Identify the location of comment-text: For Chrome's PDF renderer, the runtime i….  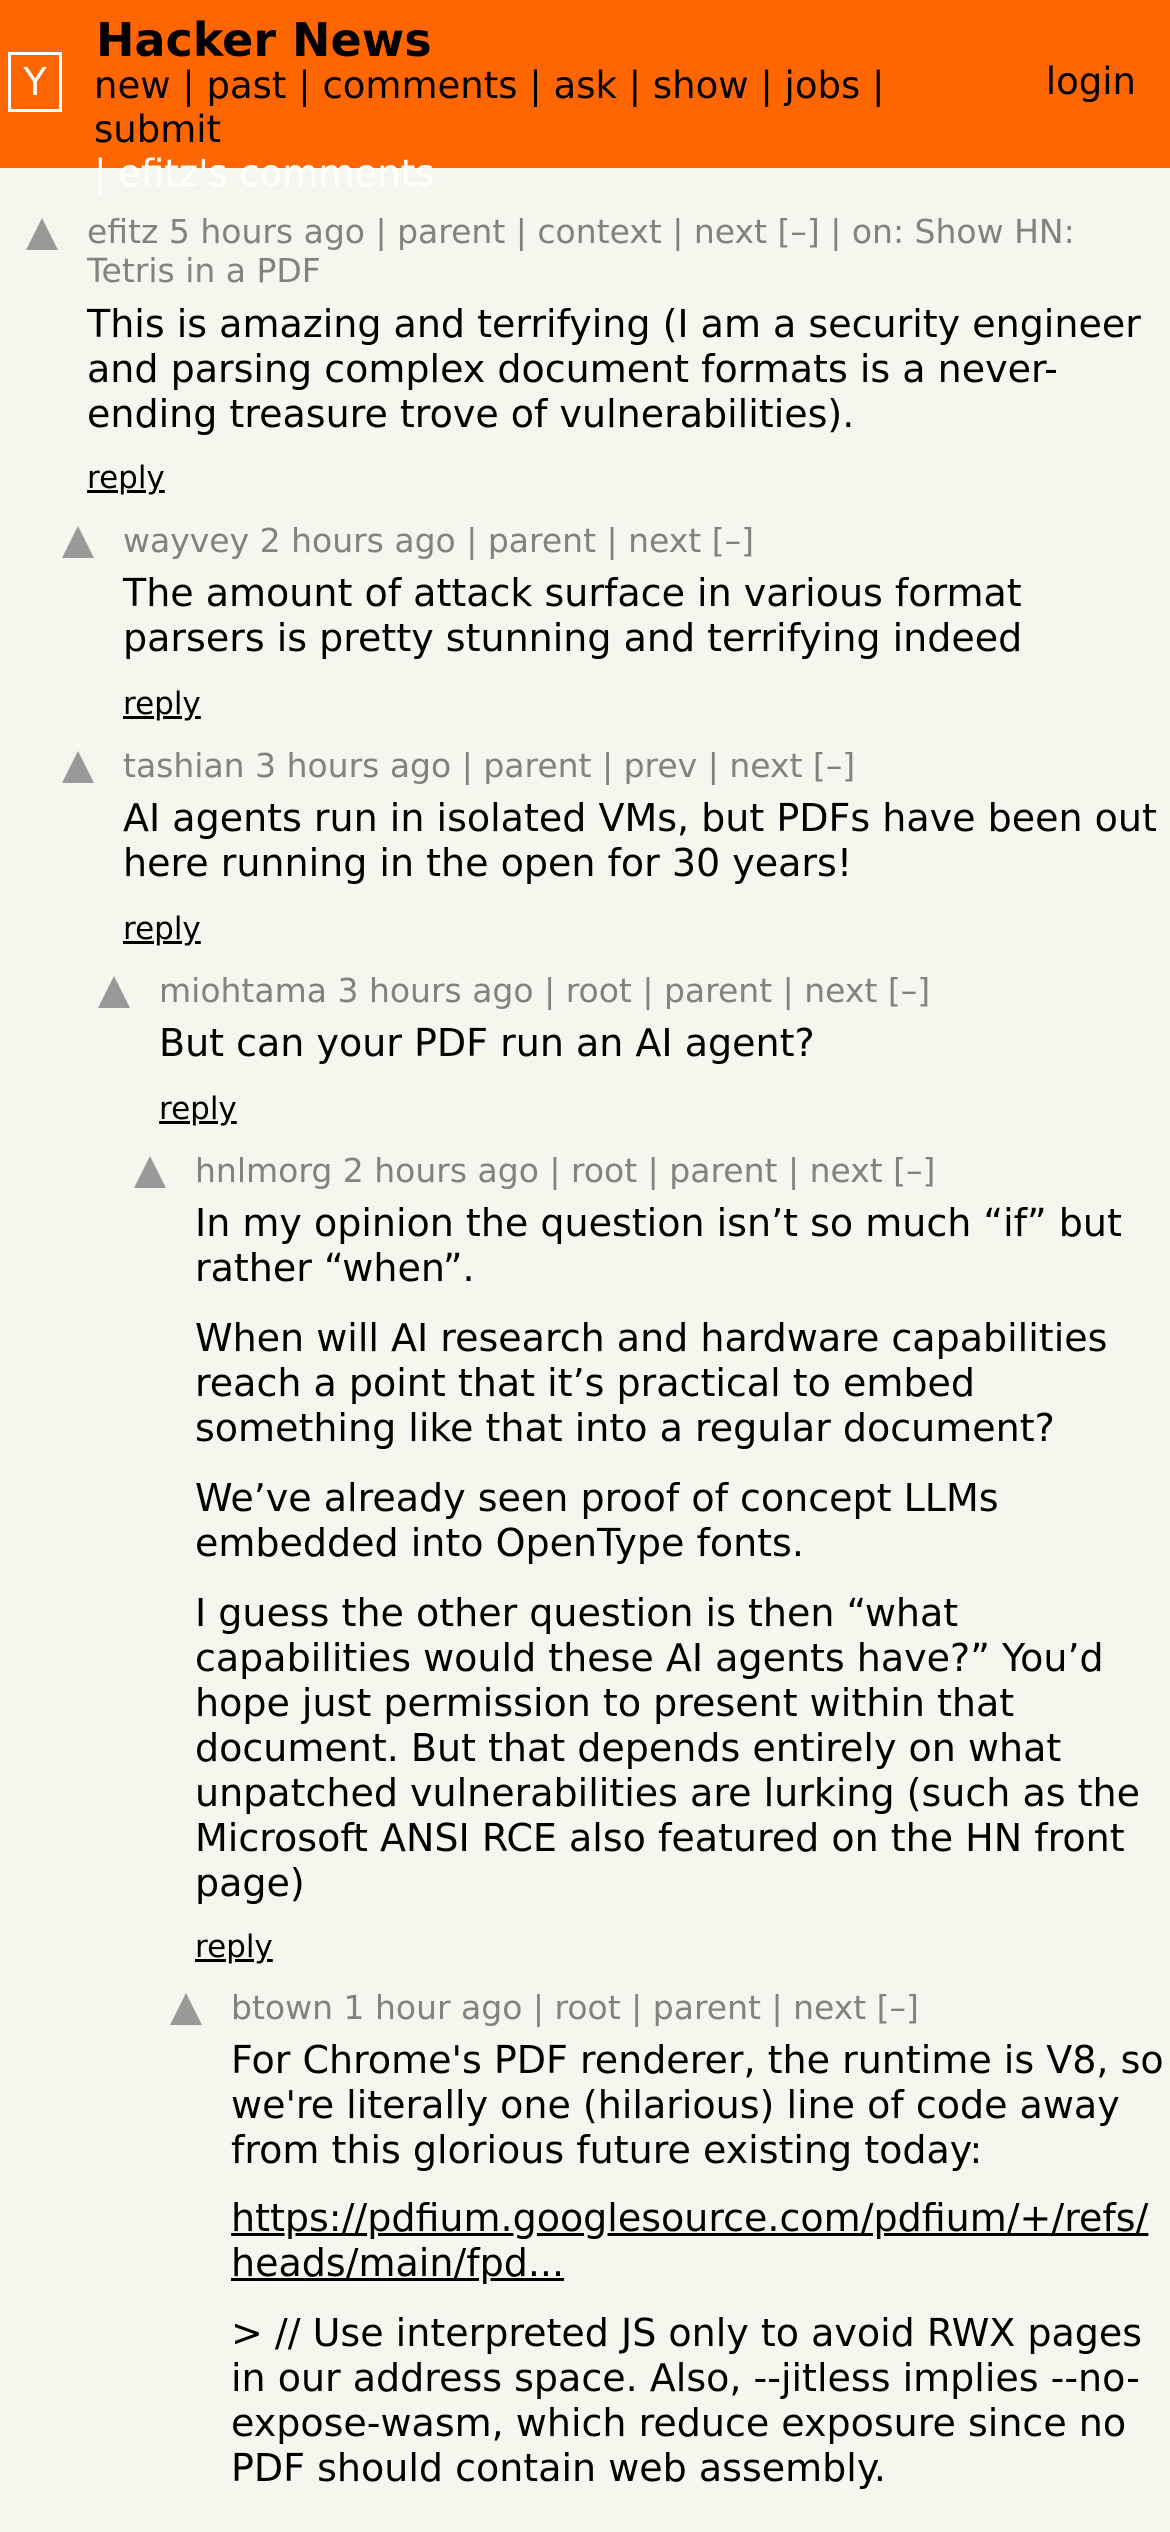
(698, 2105).